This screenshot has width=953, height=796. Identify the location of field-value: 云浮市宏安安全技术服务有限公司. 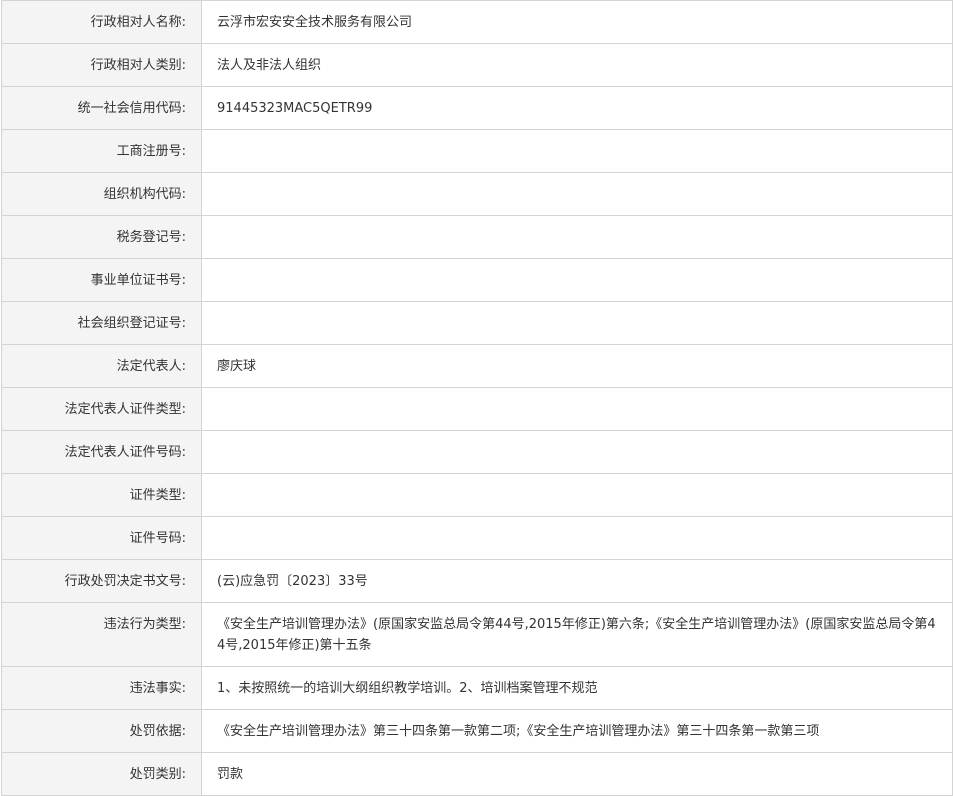
(577, 22).